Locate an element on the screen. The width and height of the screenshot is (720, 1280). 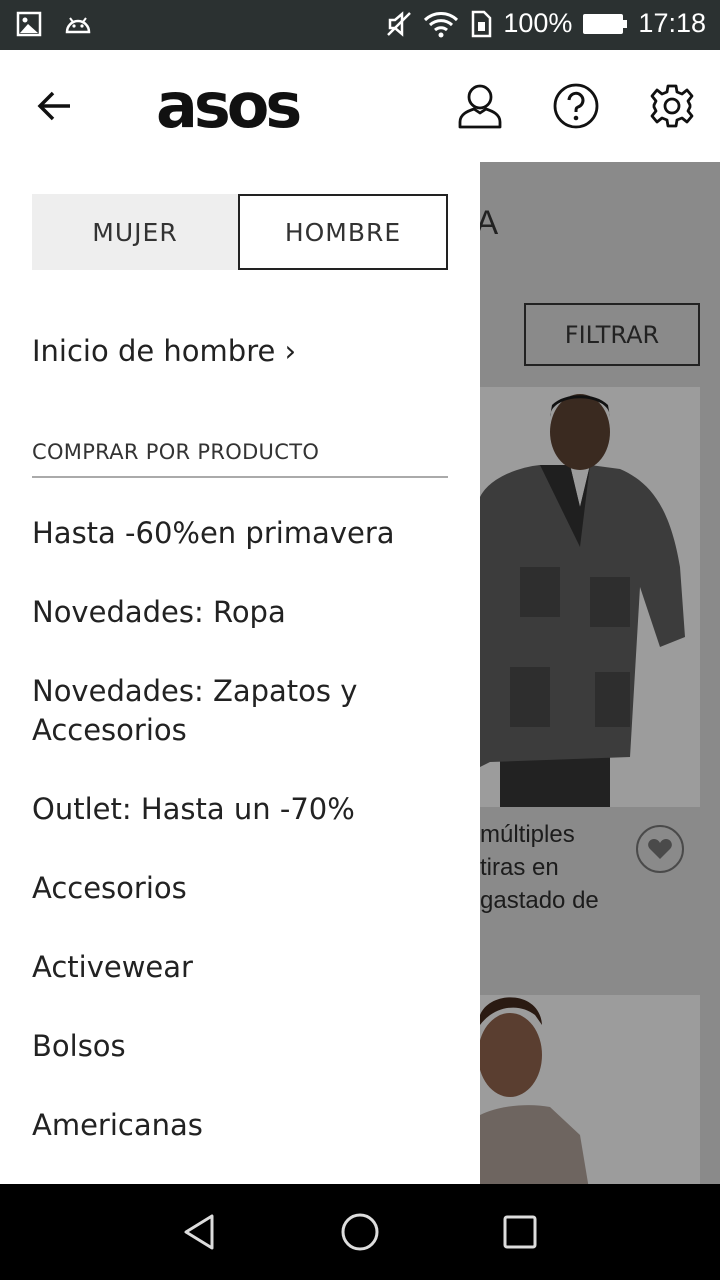
category-item: Novedades: Zapatos y Accesorios is located at coordinates (202, 711).